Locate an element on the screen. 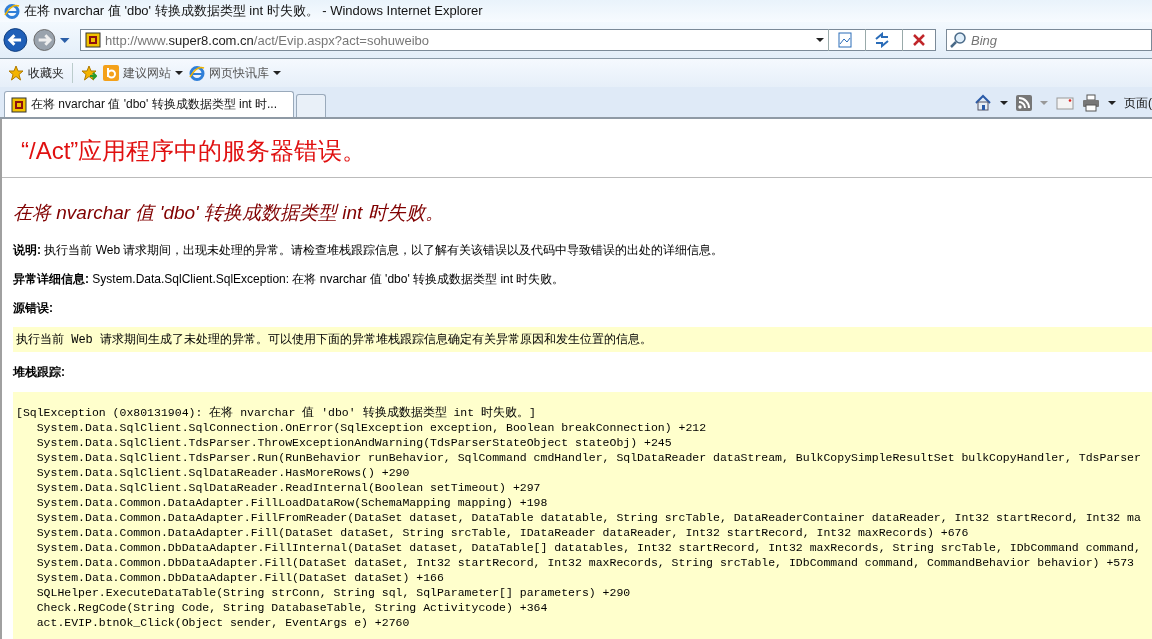 This screenshot has height=639, width=1152. source-error-message: 执行当前 Web 请求期间生成了未处理的异常。可以使用下面的异常堆栈跟踪信息确定有关异常原因和发生位置的信息。 is located at coordinates (582, 339).